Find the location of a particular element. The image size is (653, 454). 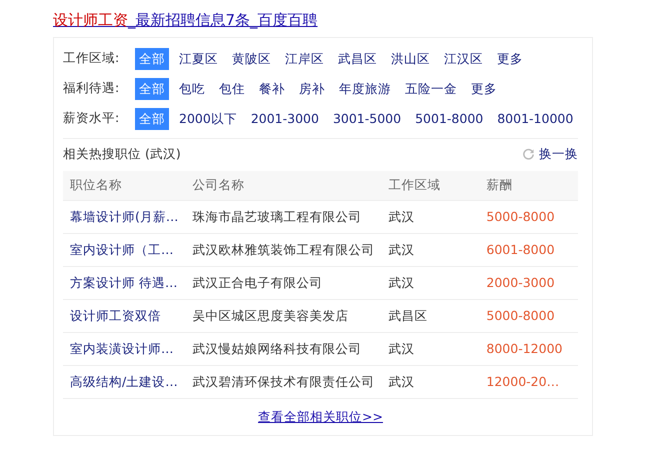

view-all-link: 查看全部相关职位>> is located at coordinates (320, 416).